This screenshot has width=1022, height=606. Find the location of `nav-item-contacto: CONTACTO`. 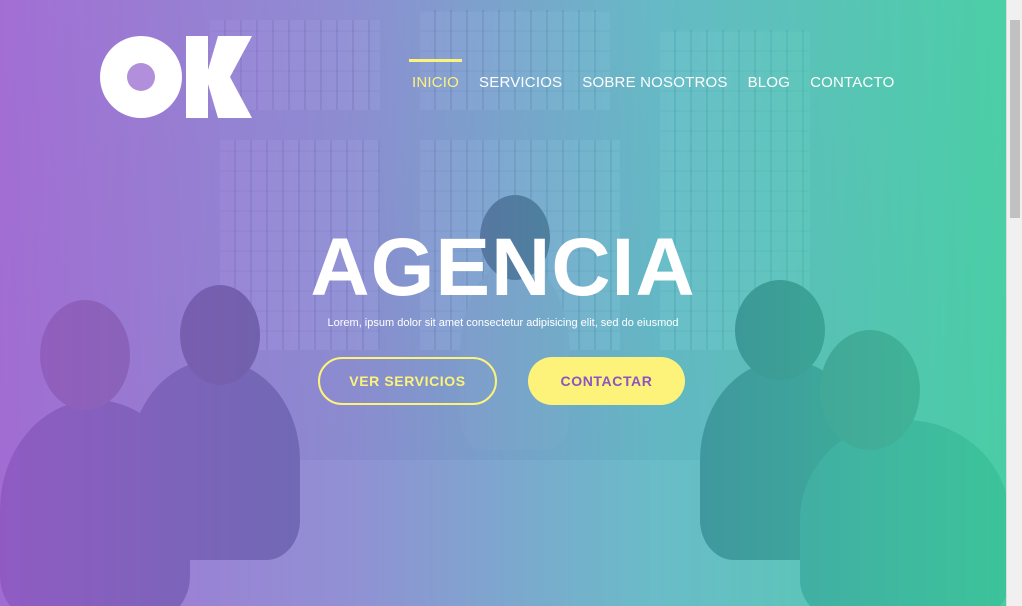

nav-item-contacto: CONTACTO is located at coordinates (852, 82).